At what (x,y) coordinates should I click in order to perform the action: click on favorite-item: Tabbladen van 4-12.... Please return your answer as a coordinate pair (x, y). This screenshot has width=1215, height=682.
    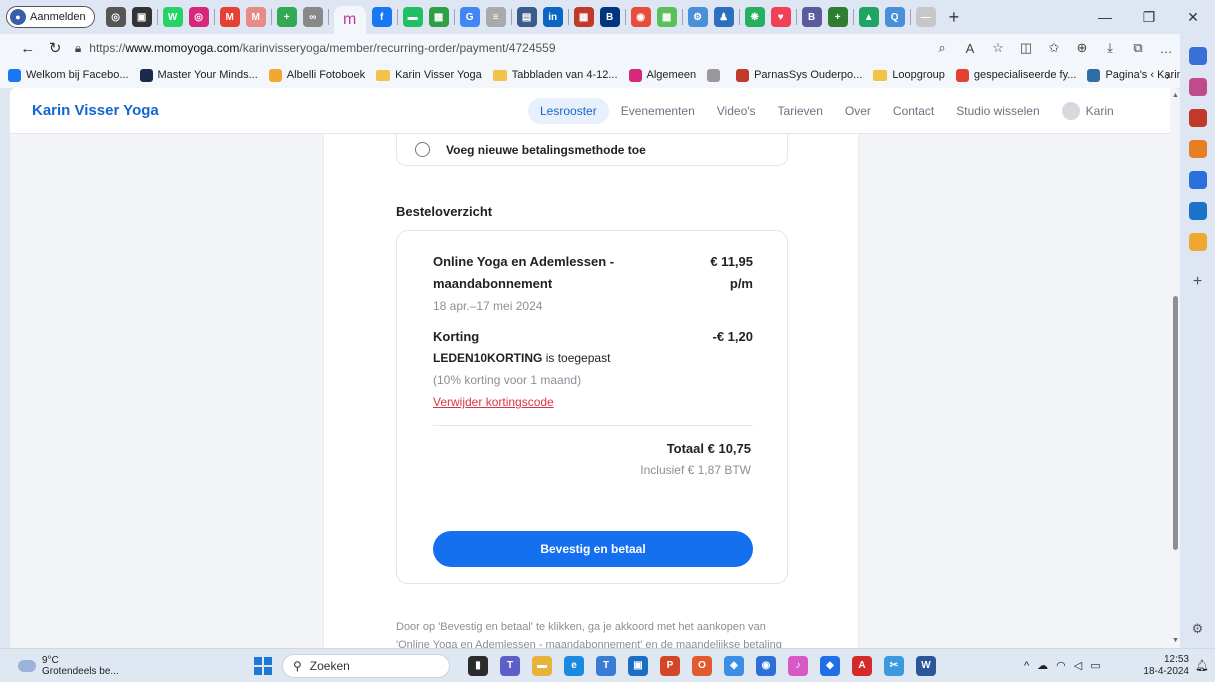
    Looking at the image, I should click on (555, 75).